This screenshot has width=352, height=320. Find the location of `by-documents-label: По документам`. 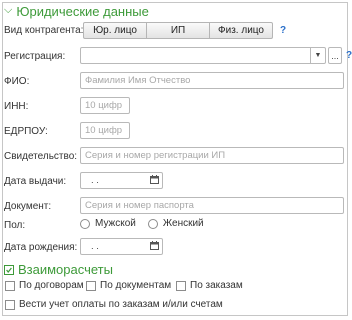

by-documents-label: По документам is located at coordinates (135, 285).